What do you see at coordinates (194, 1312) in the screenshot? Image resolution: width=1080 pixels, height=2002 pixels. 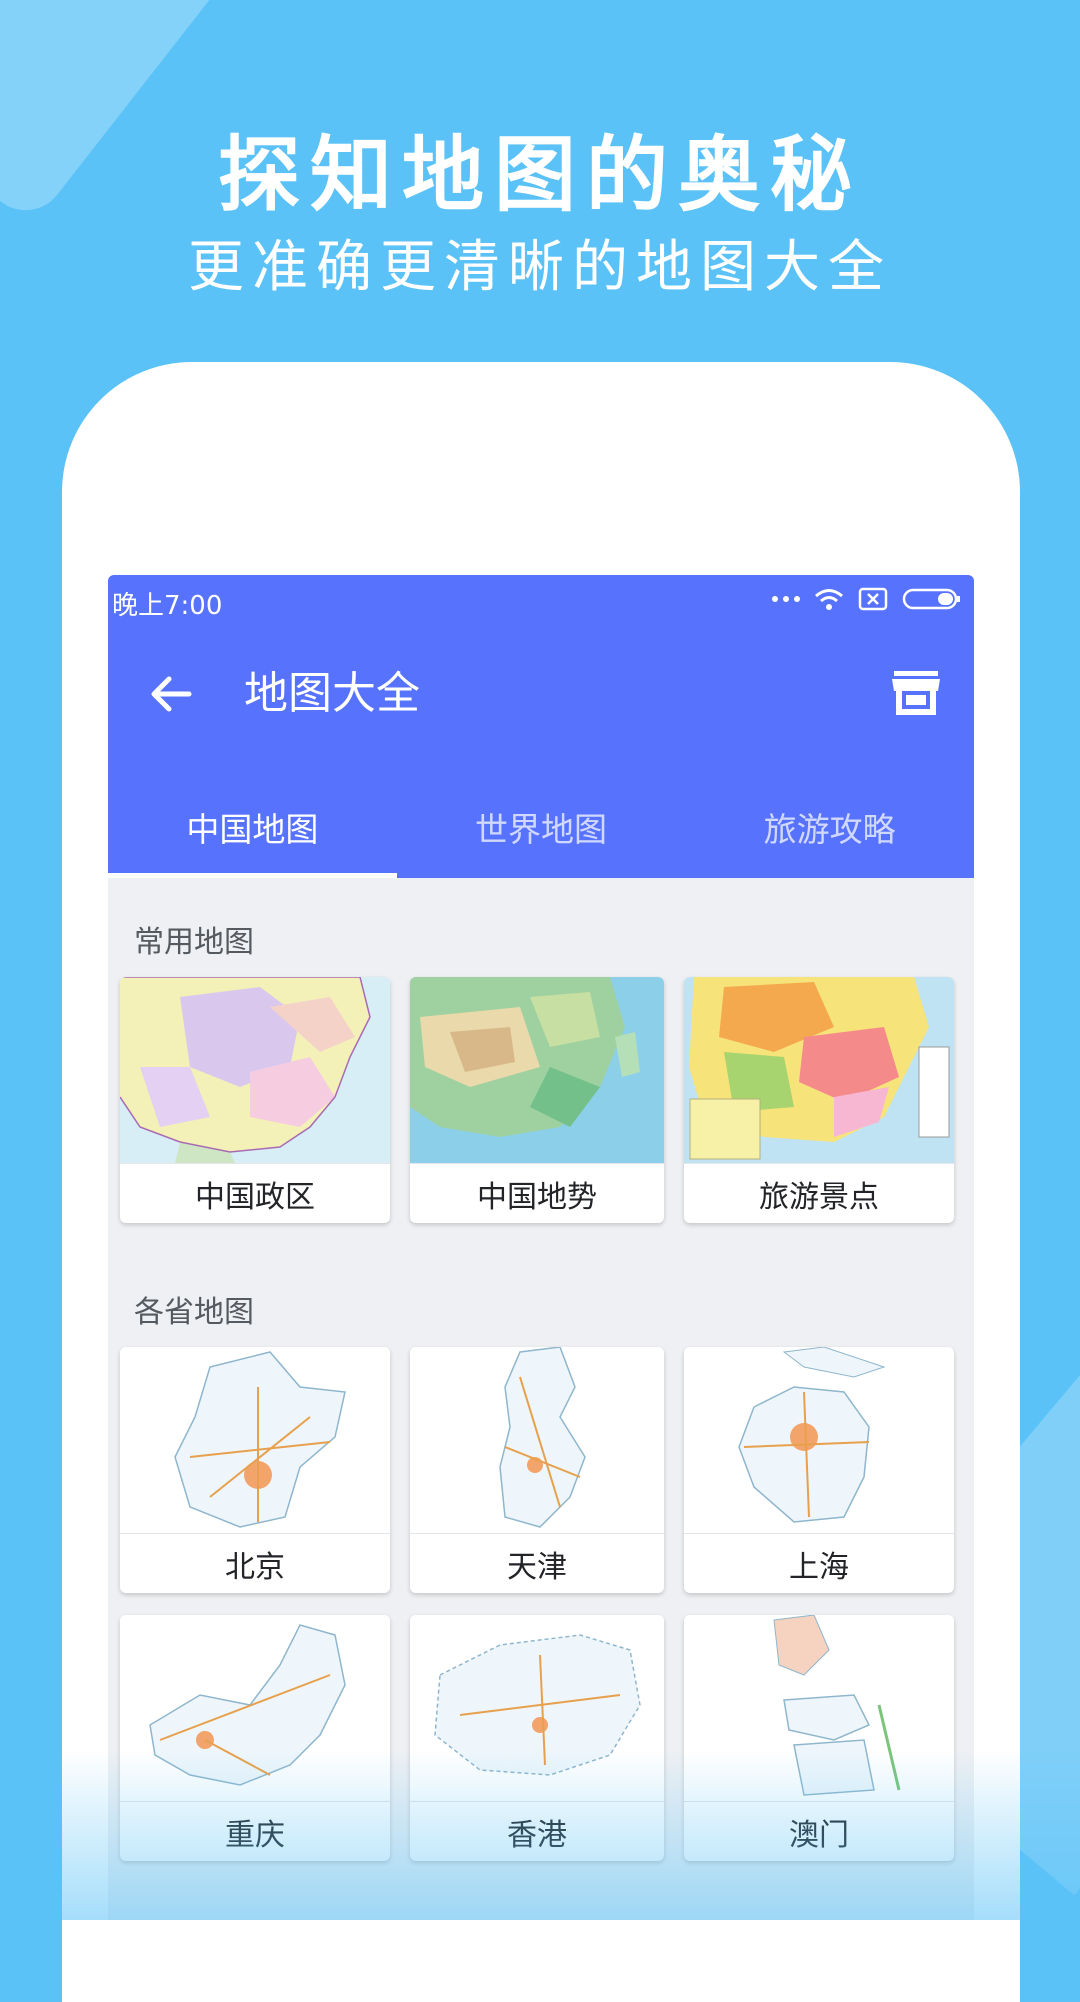 I see `section-title-province-maps: 各省地图` at bounding box center [194, 1312].